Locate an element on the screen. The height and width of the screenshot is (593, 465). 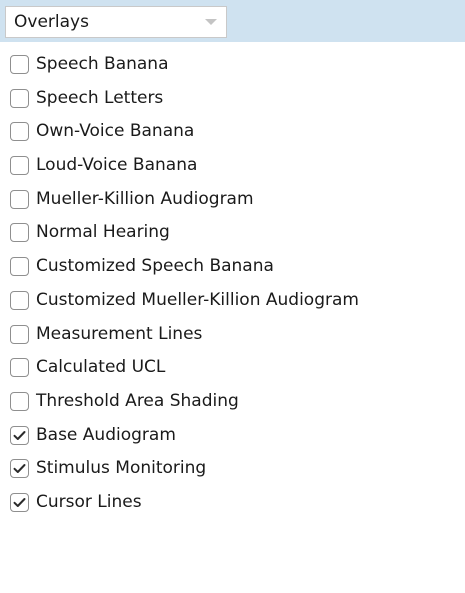
overlay-item-cursor-lines: Cursor Lines is located at coordinates (232, 503).